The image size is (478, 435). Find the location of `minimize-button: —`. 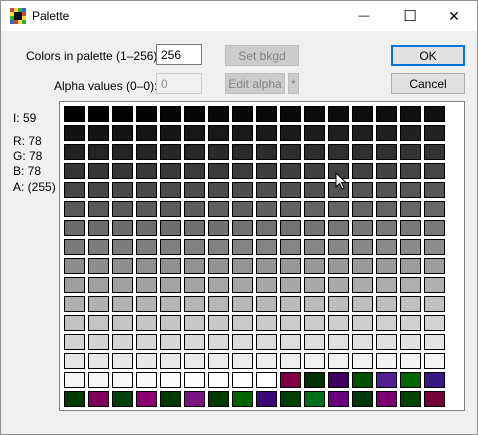

minimize-button: — is located at coordinates (364, 16).